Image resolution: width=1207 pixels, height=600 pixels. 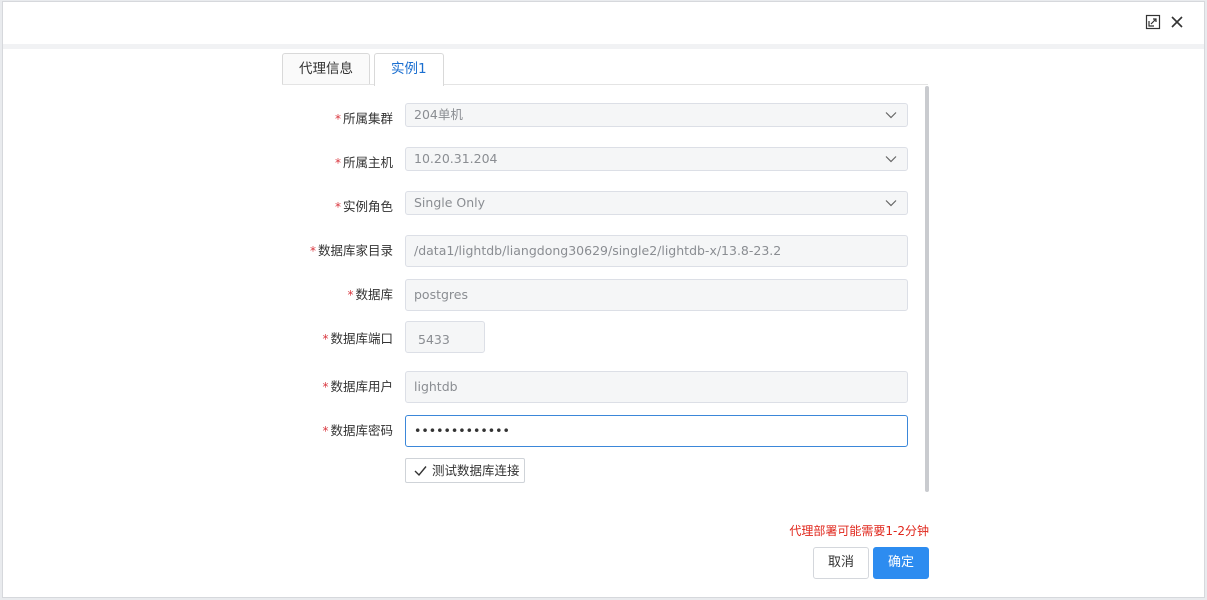 I want to click on host-select: 10.20.31.204, so click(x=656, y=159).